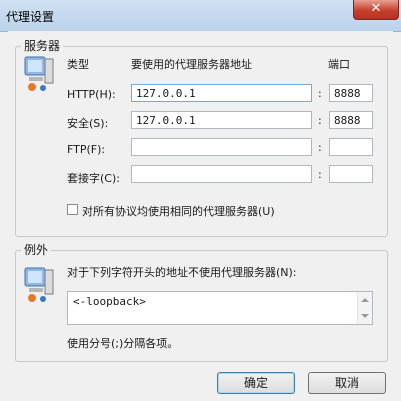 This screenshot has width=401, height=401. What do you see at coordinates (320, 120) in the screenshot?
I see `secure-colon: :` at bounding box center [320, 120].